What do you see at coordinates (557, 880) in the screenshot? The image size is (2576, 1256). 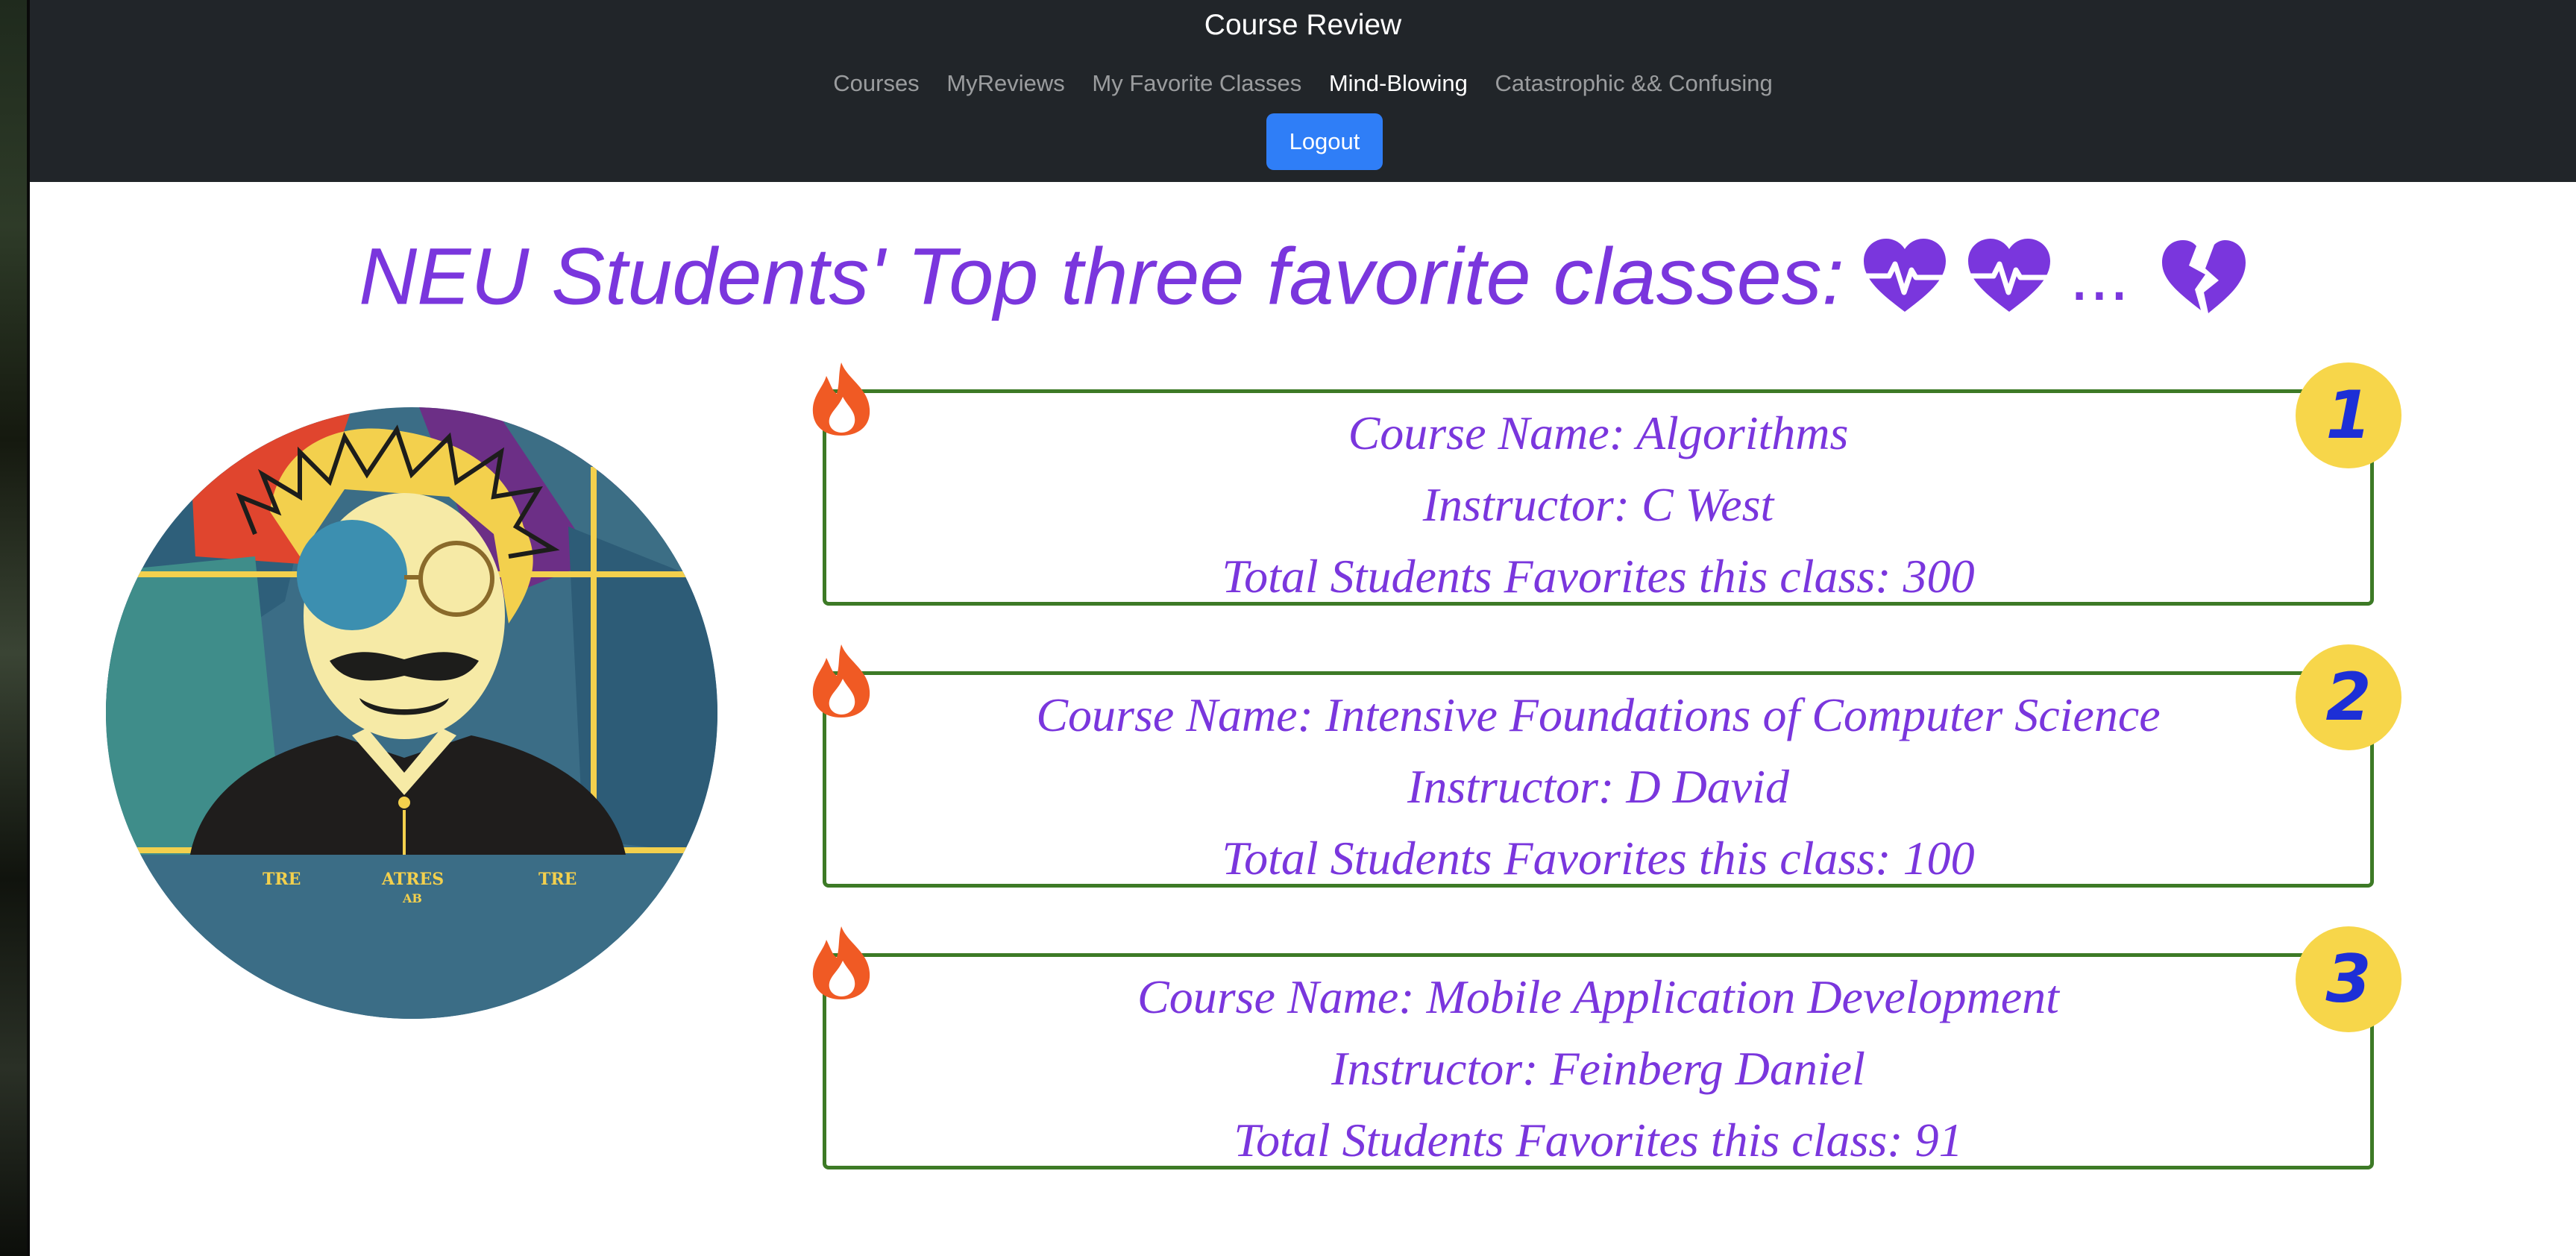 I see `portrait-caption-3: TRE` at bounding box center [557, 880].